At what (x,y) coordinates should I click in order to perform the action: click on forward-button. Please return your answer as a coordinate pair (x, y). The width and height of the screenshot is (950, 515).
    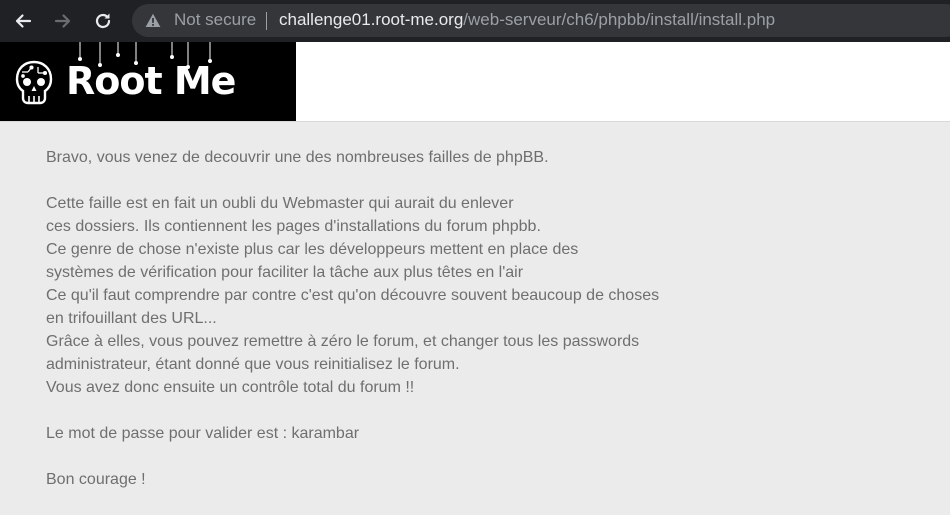
    Looking at the image, I should click on (63, 21).